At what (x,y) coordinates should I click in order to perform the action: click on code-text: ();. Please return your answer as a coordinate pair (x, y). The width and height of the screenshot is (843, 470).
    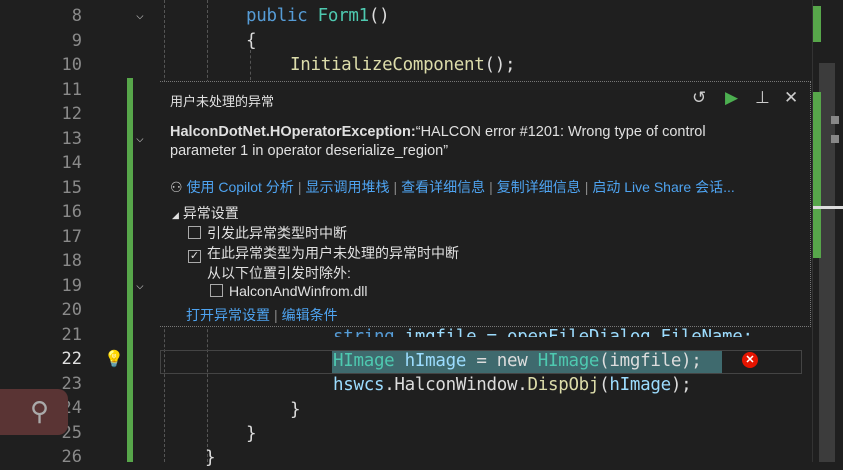
    Looking at the image, I should click on (500, 65).